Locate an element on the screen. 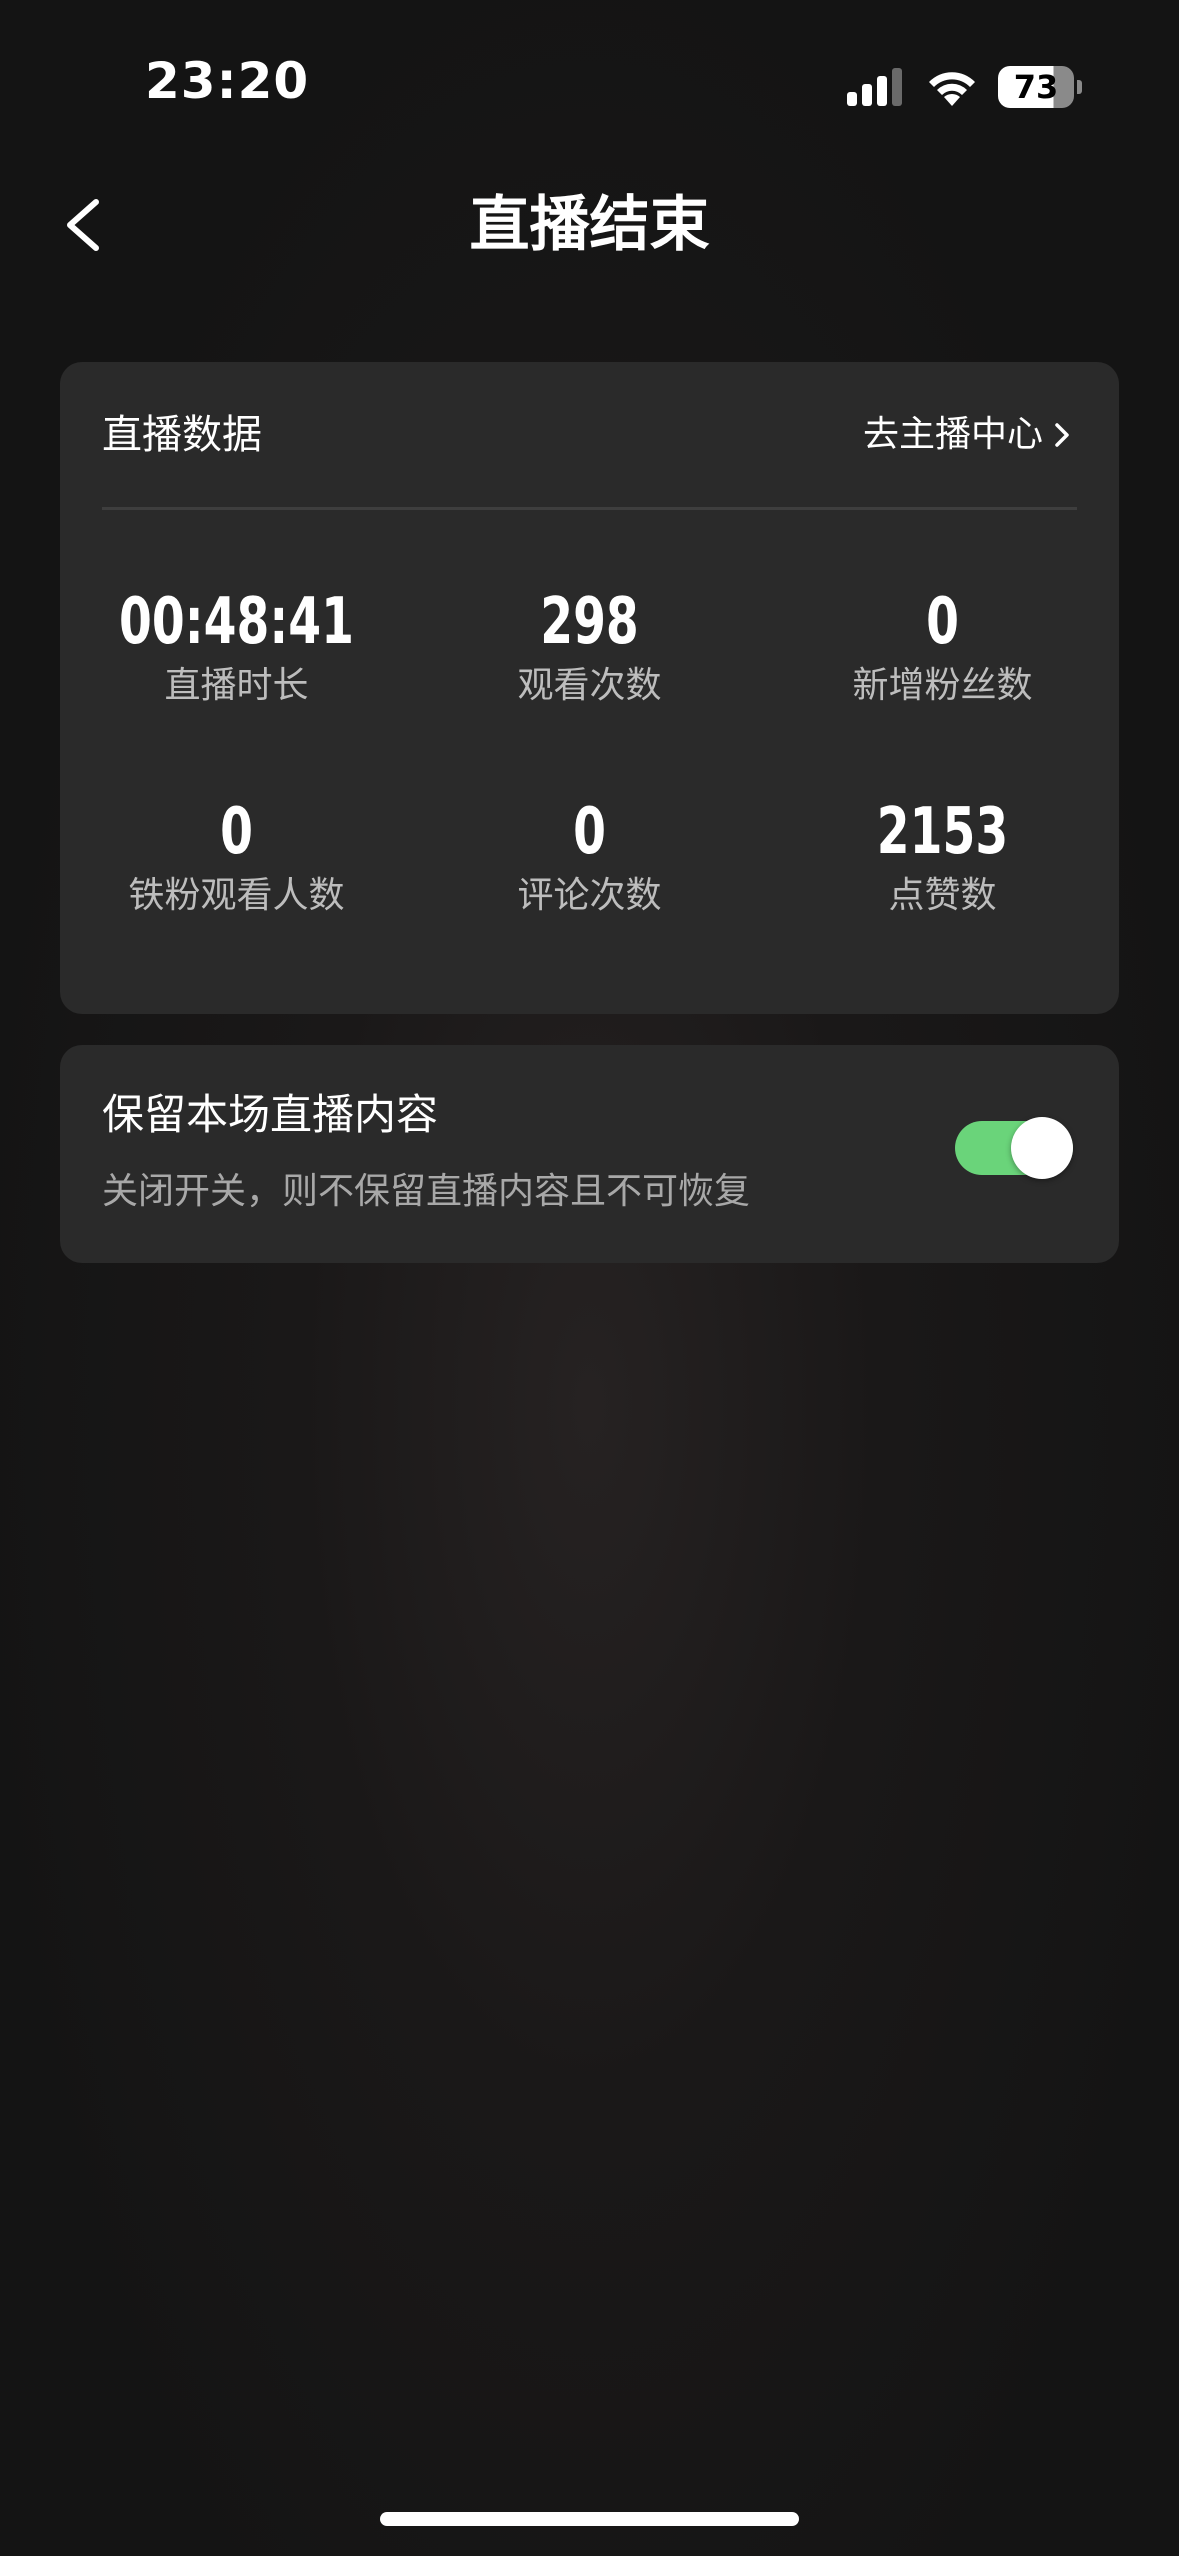 The width and height of the screenshot is (1179, 2556). stat-value: 298 is located at coordinates (589, 622).